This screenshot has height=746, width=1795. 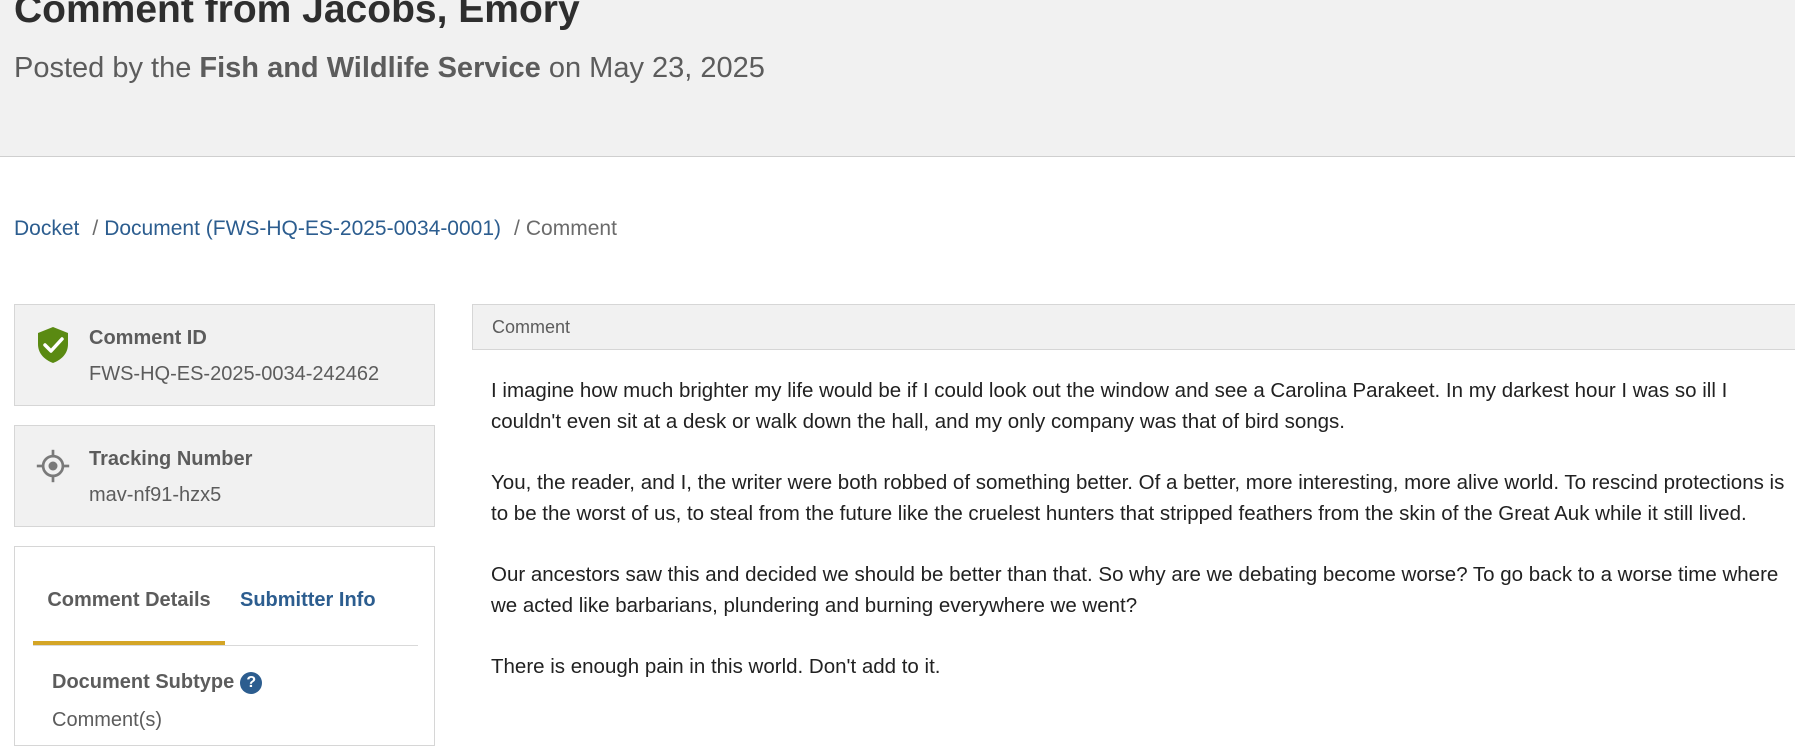 What do you see at coordinates (148, 338) in the screenshot?
I see `comment-id-label: Comment ID` at bounding box center [148, 338].